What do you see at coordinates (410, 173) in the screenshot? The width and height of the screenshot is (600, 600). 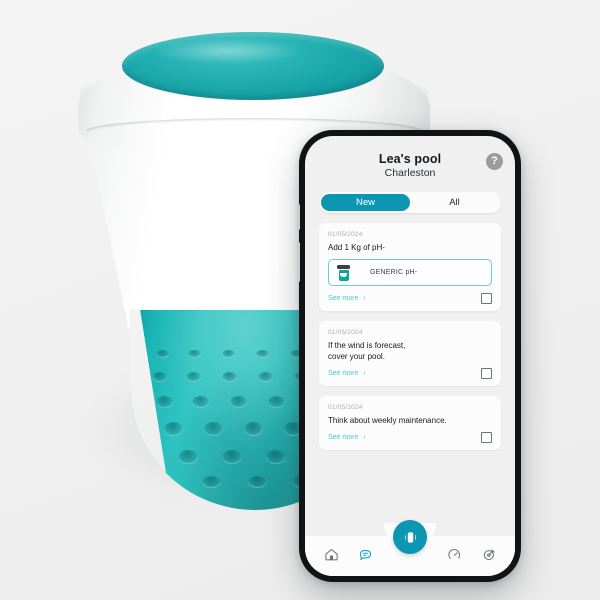 I see `page-subtitle: Charleston` at bounding box center [410, 173].